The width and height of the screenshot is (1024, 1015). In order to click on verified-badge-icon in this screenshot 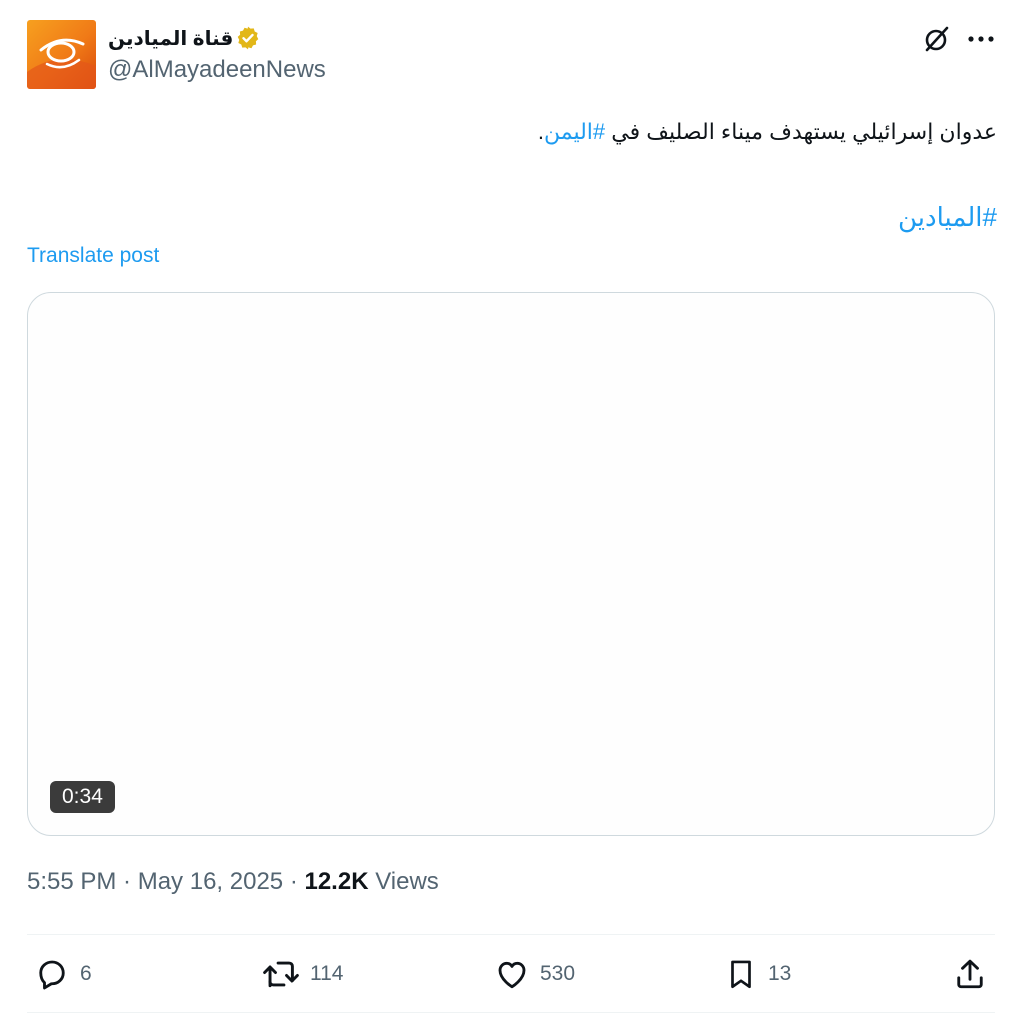, I will do `click(248, 38)`.